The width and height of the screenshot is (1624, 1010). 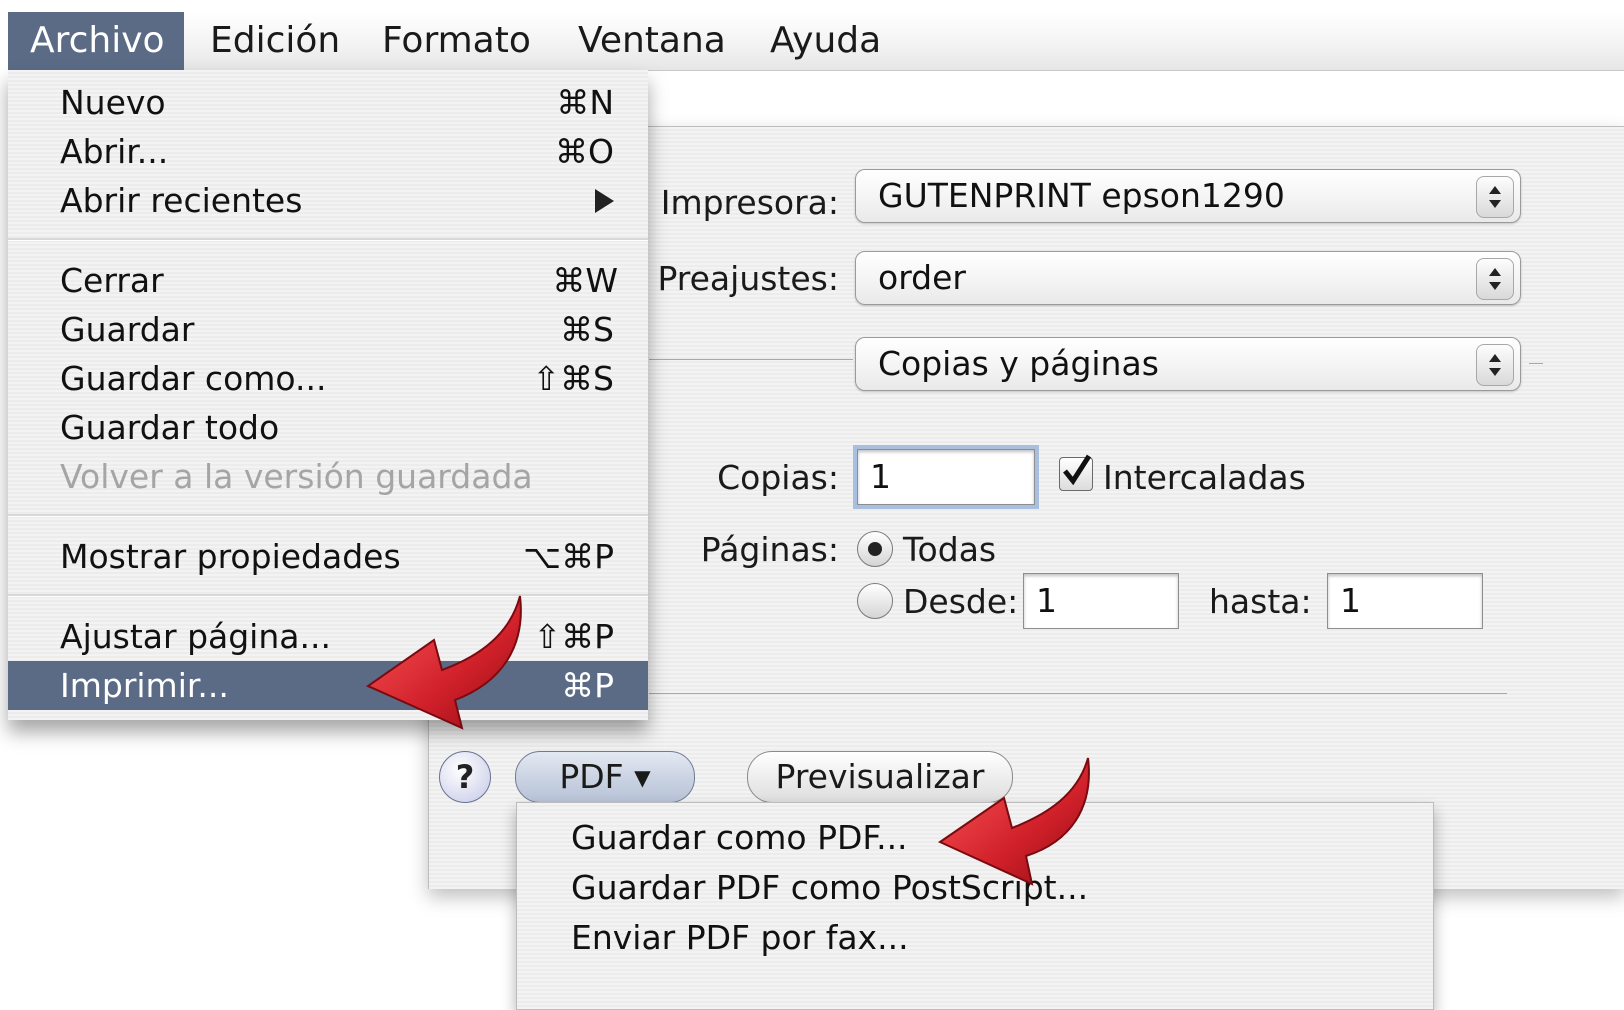 I want to click on menu-archivo: Archivo, so click(x=96, y=41).